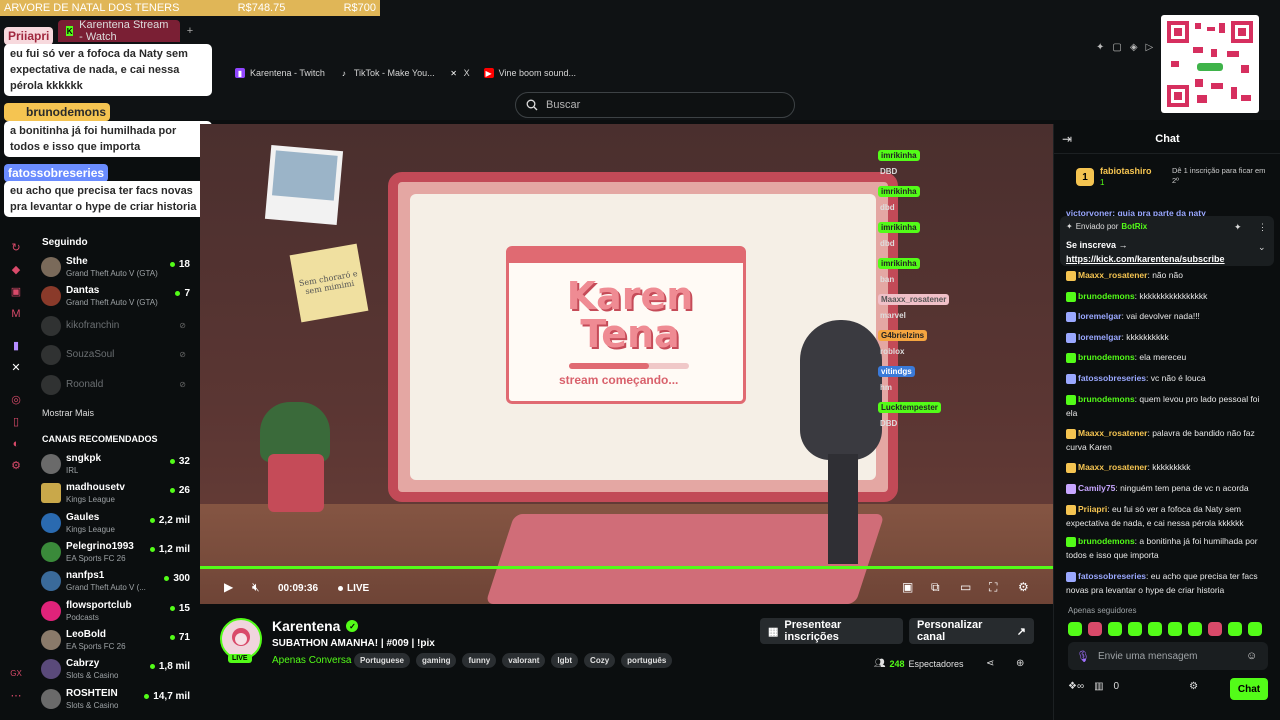  Describe the element at coordinates (116, 582) in the screenshot. I see `sidebar-item-nanfps1: nanfps1 Grand Theft Auto V (... 300` at that location.